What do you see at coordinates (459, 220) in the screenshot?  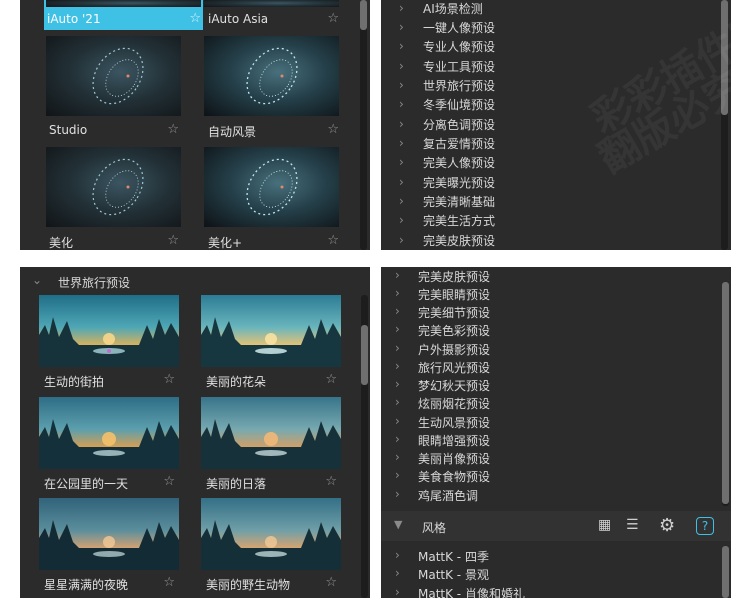 I see `list-item: 完美生活方式` at bounding box center [459, 220].